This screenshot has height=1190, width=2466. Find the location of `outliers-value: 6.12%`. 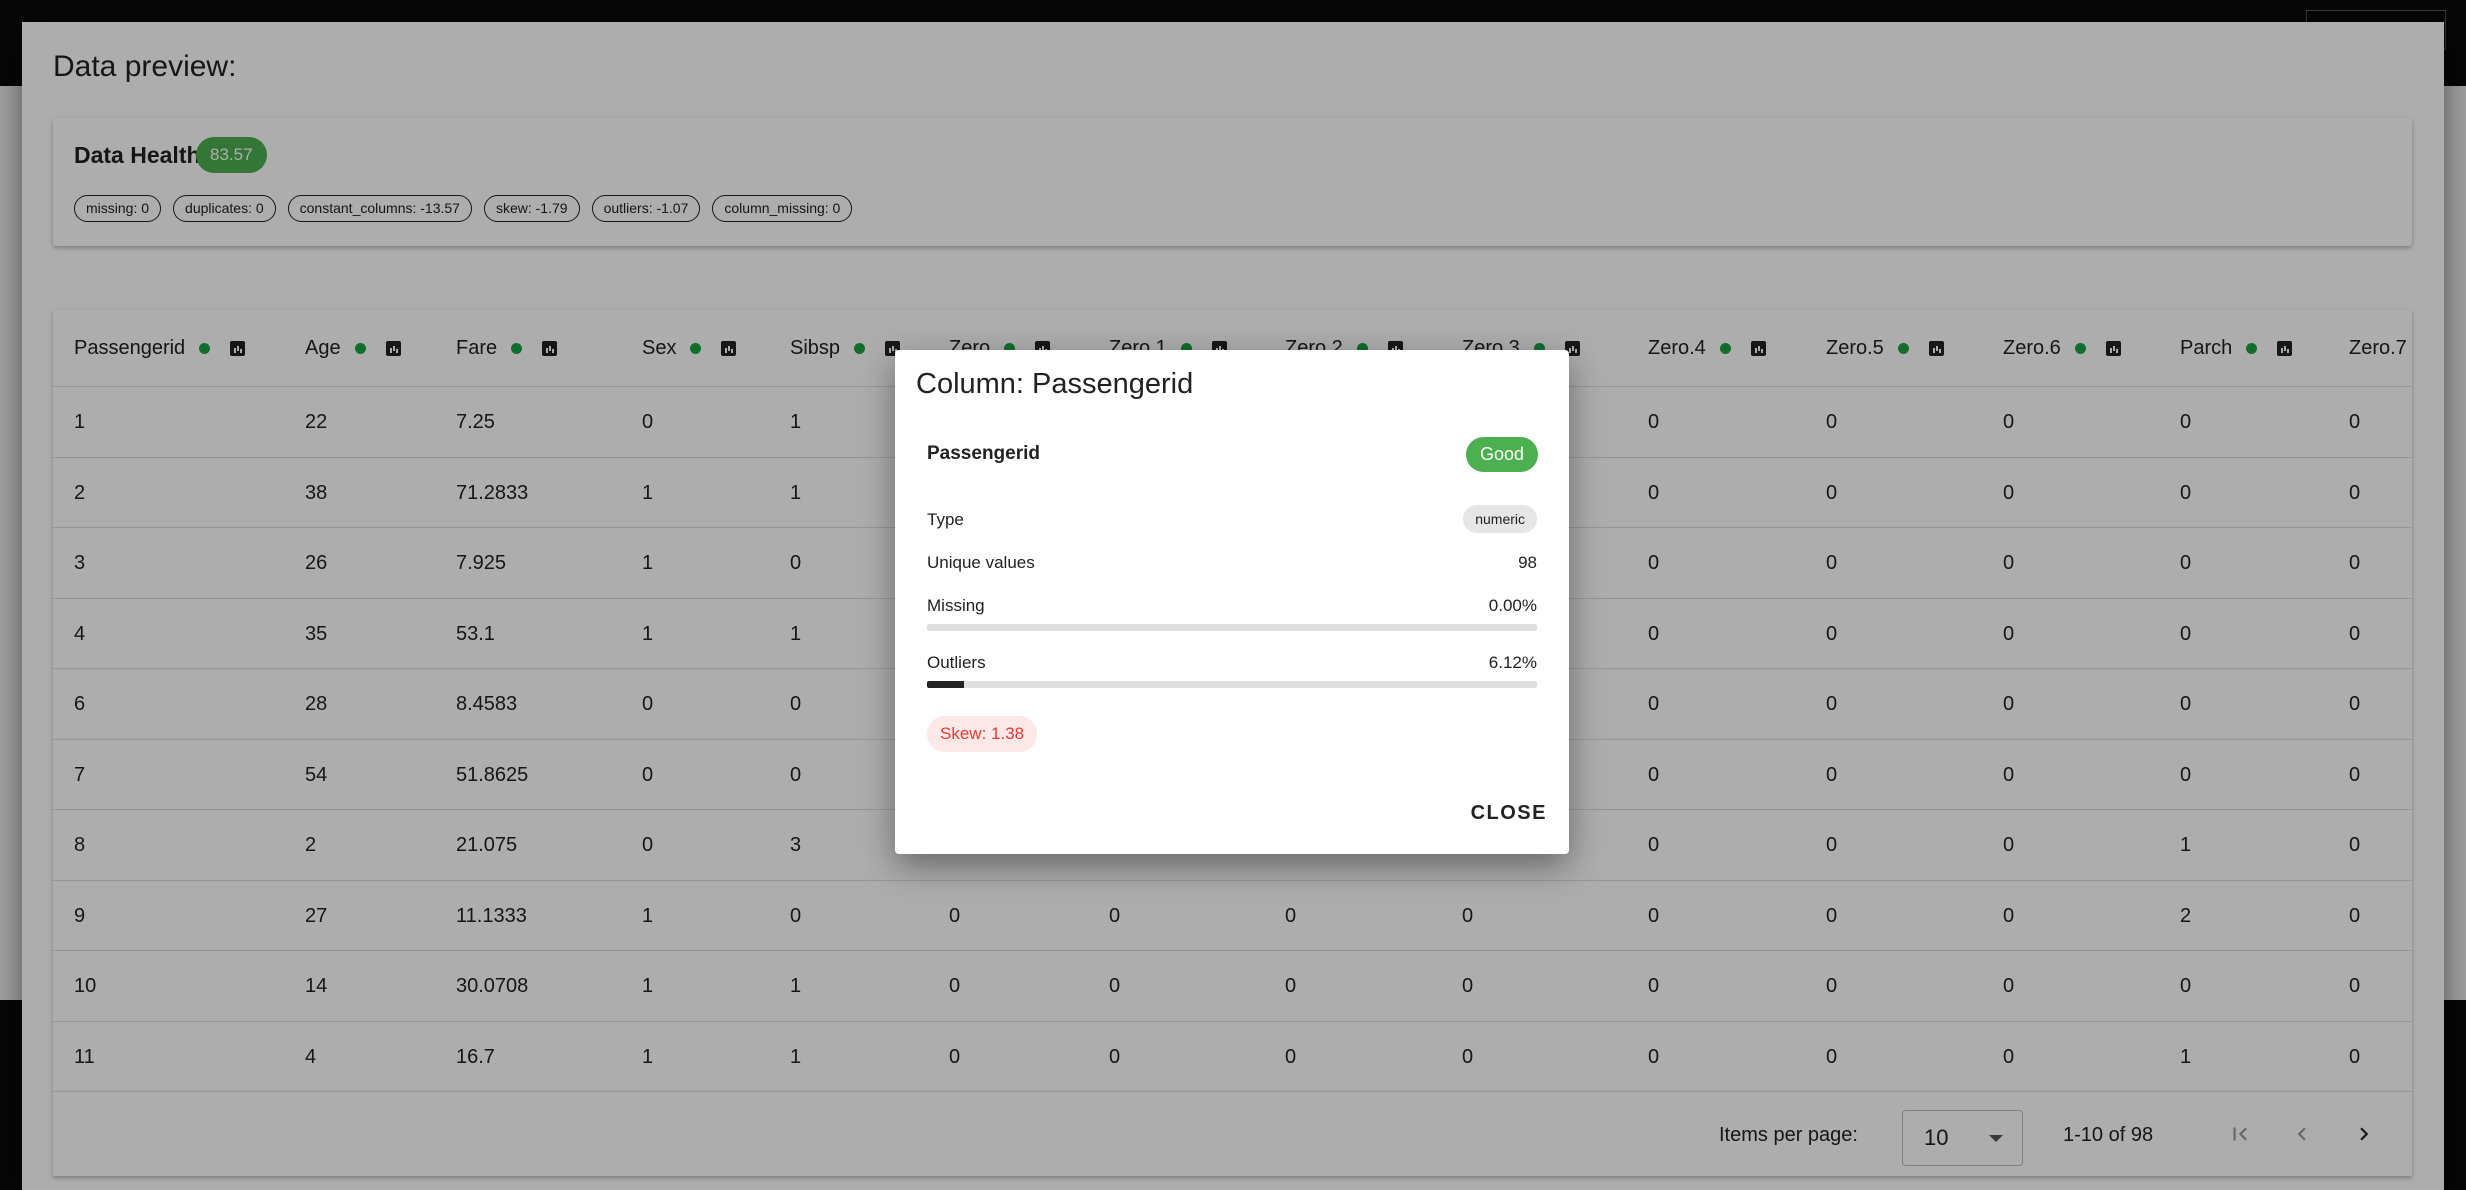

outliers-value: 6.12% is located at coordinates (1512, 662).